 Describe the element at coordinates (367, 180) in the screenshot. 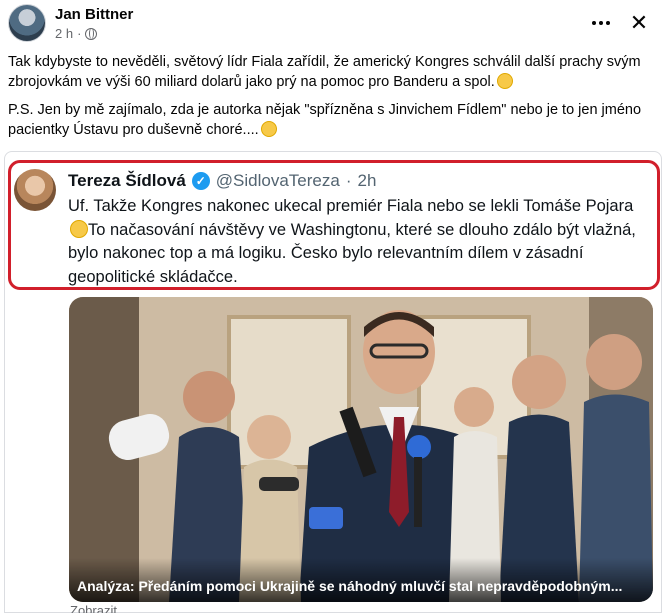

I see `tweet-time: 2h` at that location.